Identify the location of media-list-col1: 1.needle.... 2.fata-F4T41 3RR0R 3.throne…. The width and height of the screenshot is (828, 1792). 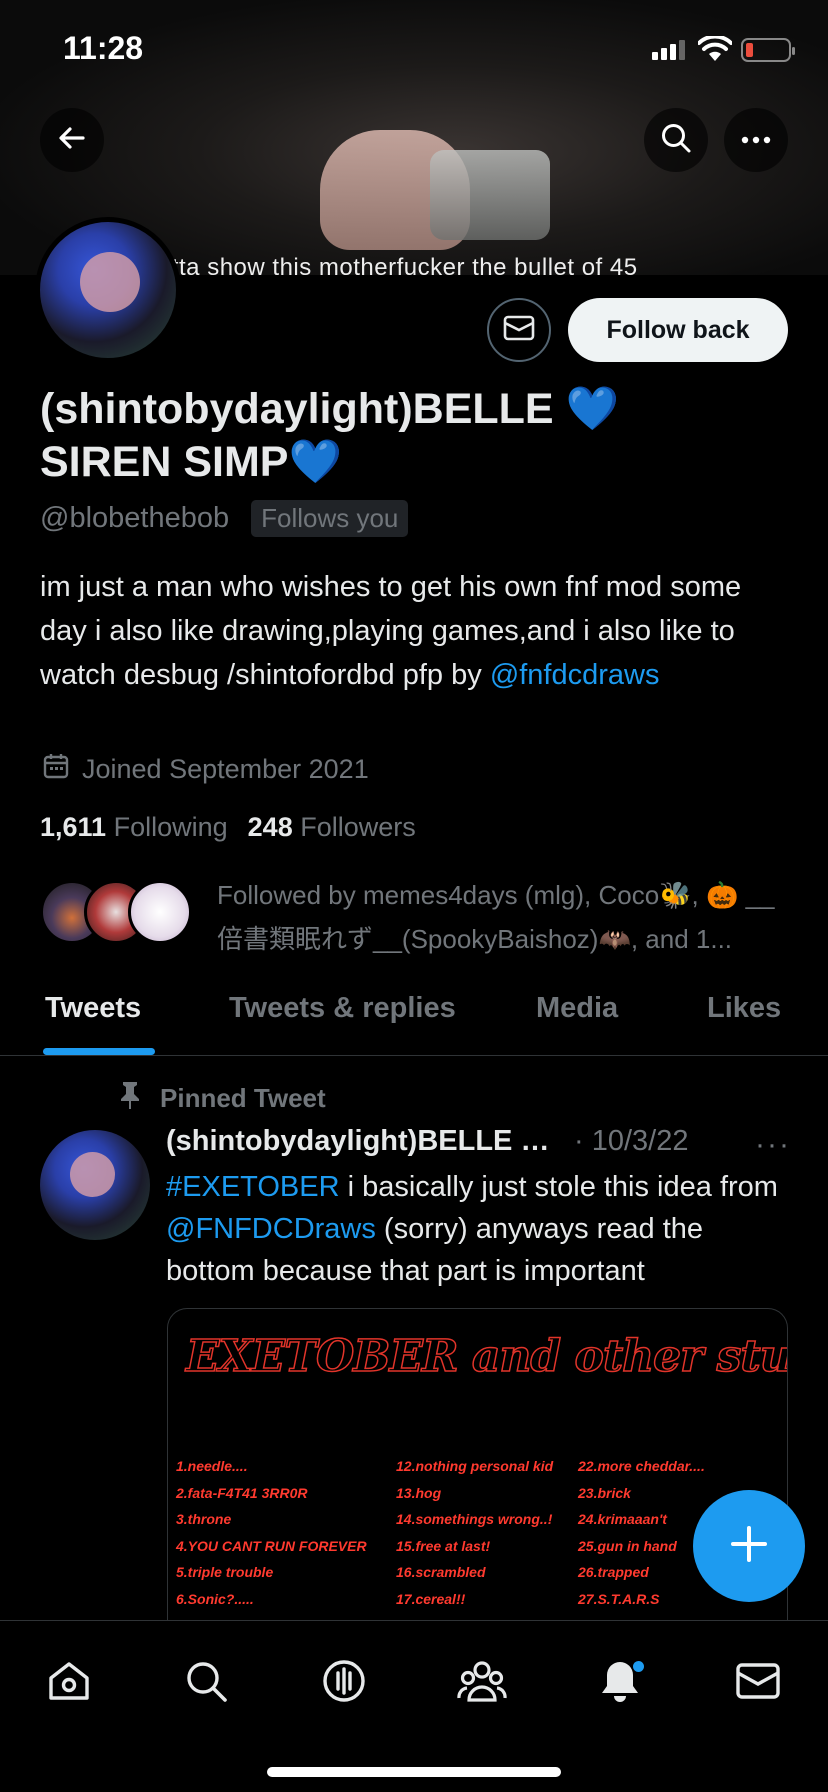
(271, 1540).